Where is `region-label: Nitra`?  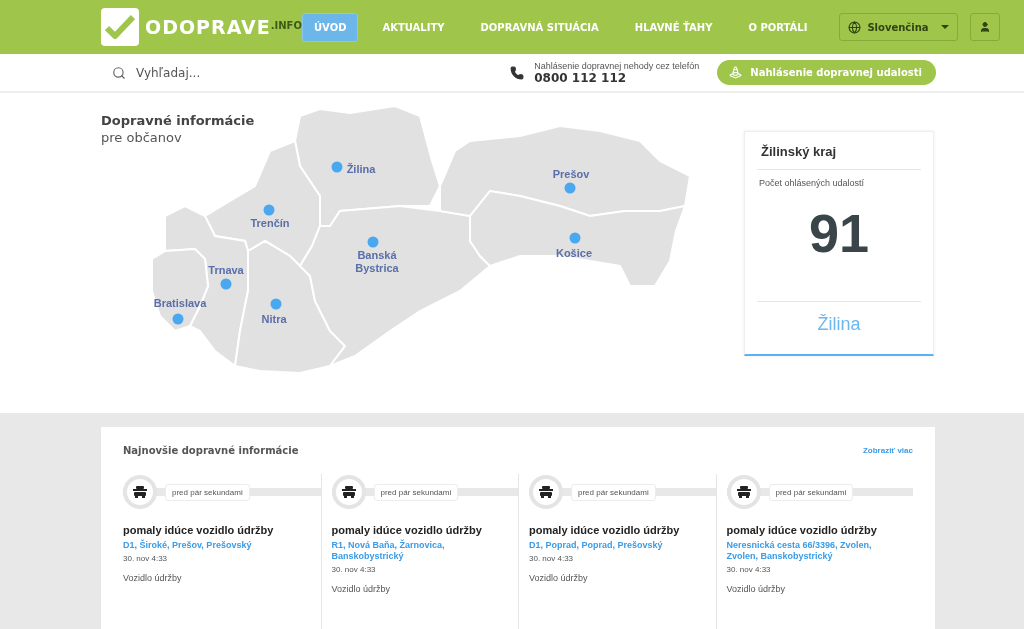 region-label: Nitra is located at coordinates (274, 319).